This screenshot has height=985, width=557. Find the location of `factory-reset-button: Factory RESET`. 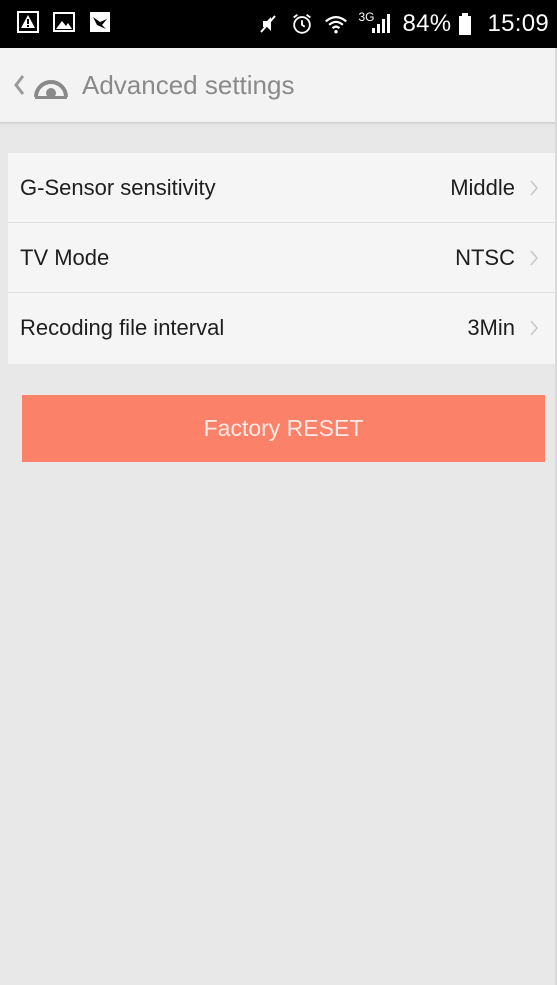

factory-reset-button: Factory RESET is located at coordinates (283, 428).